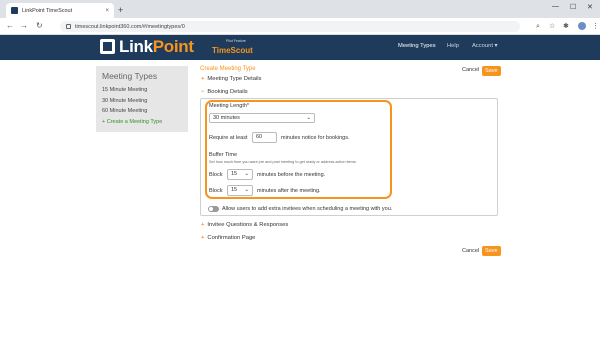  Describe the element at coordinates (491, 71) in the screenshot. I see `save-button: Save` at that location.